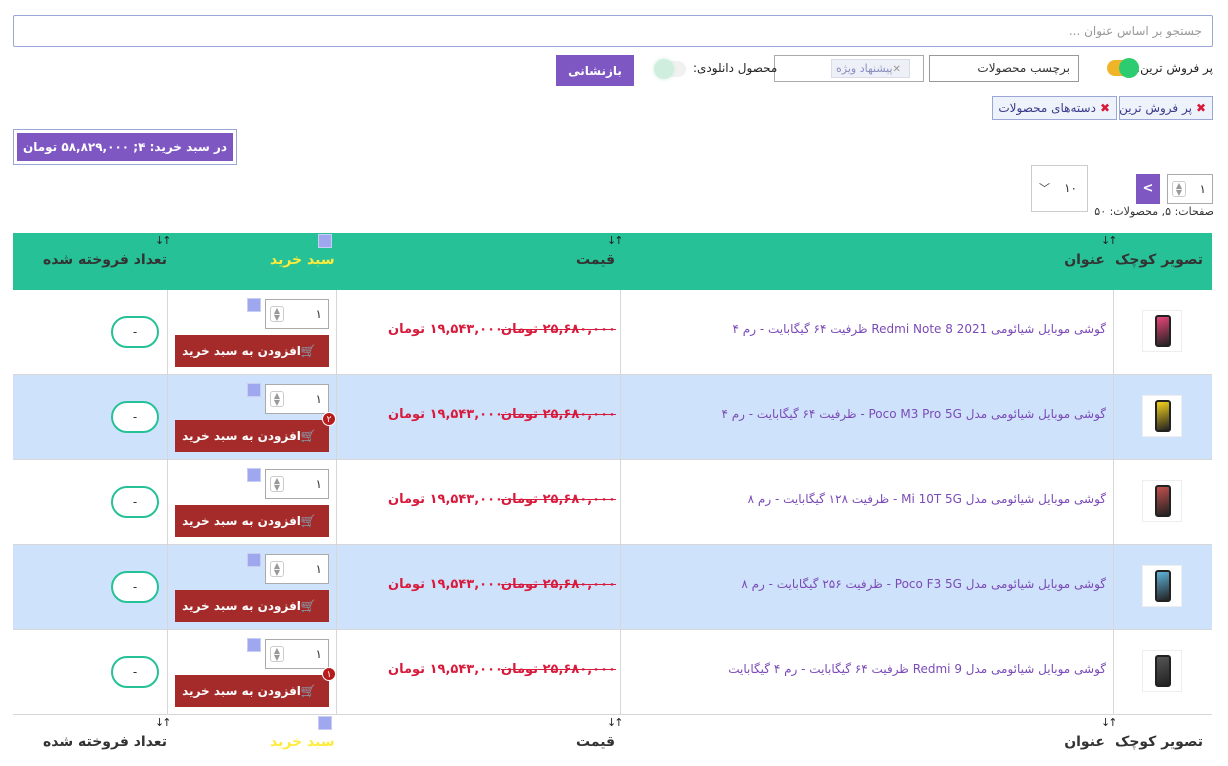  I want to click on page-number-input: ۱ ▲ ▼, so click(1190, 189).